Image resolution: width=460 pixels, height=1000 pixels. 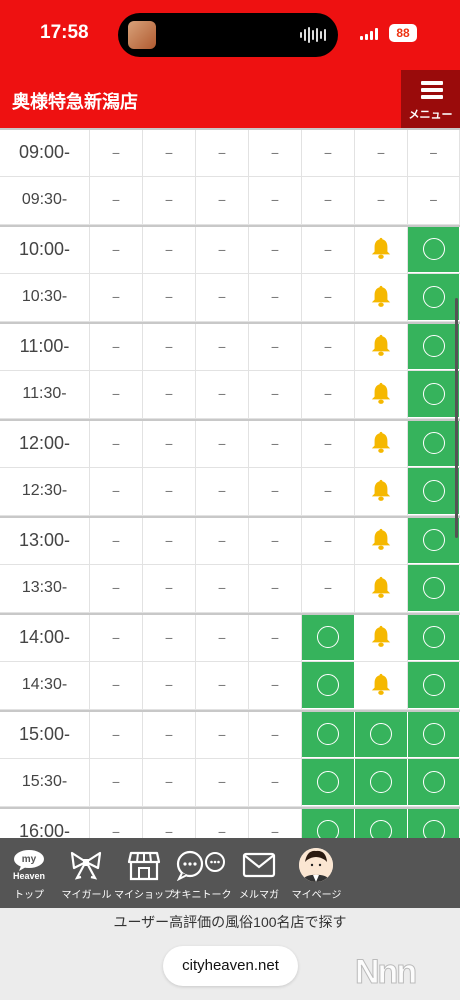 What do you see at coordinates (432, 91) in the screenshot?
I see `hamburger-icon` at bounding box center [432, 91].